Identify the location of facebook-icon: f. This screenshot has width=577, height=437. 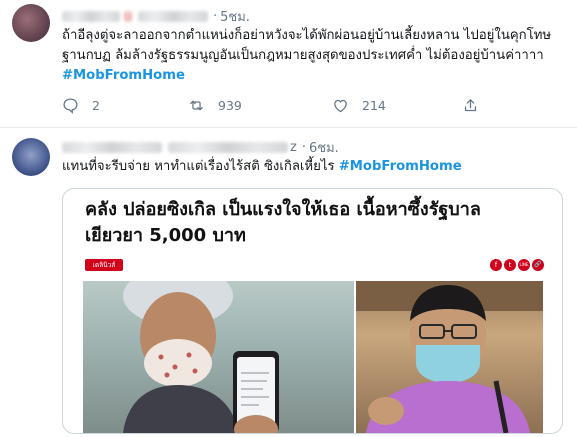
(496, 265).